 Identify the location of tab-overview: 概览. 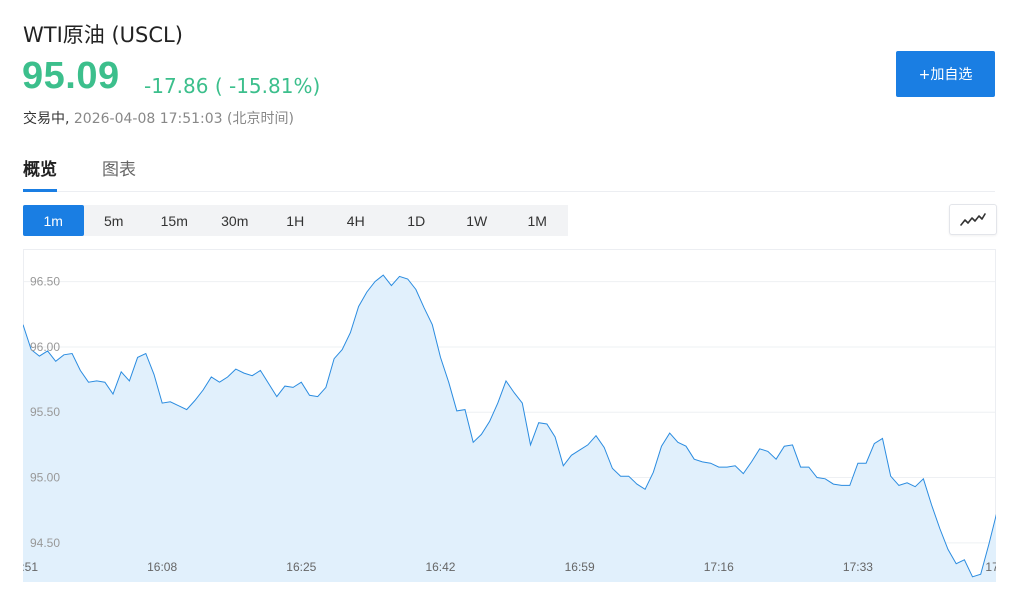
(40, 173).